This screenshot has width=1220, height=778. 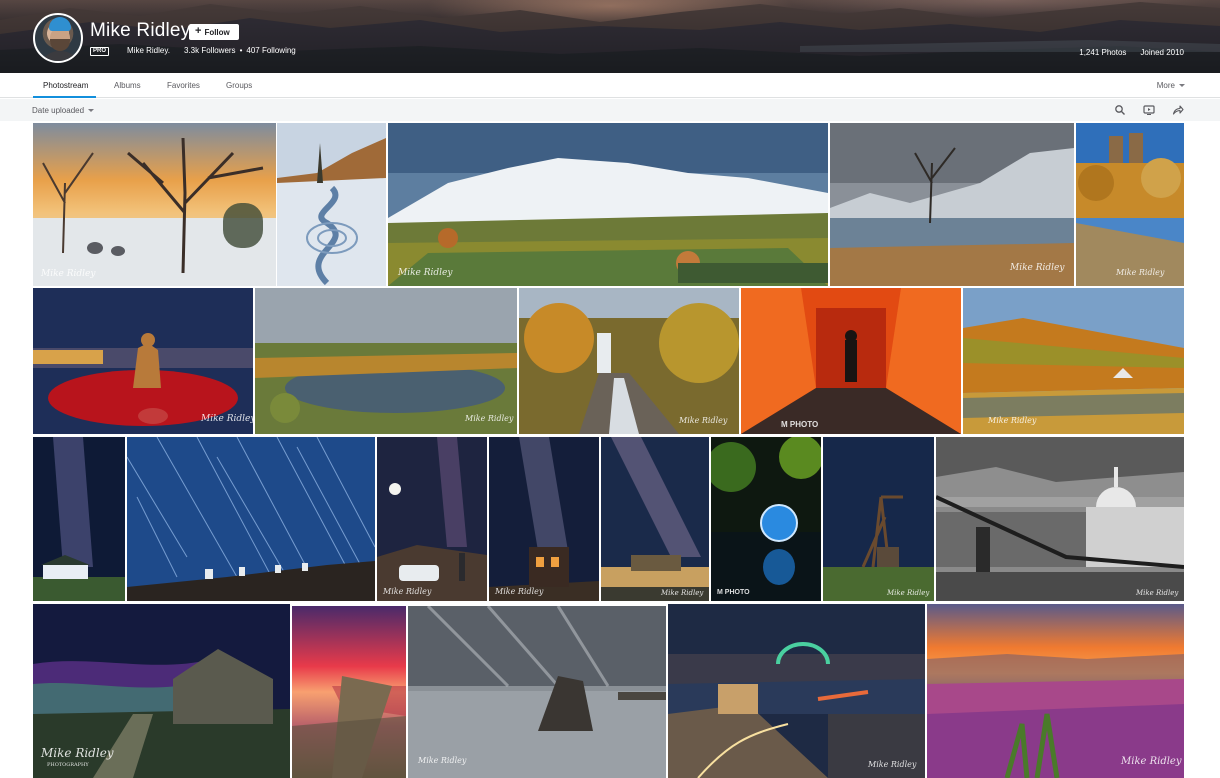 I want to click on more-menu: More, so click(x=1171, y=85).